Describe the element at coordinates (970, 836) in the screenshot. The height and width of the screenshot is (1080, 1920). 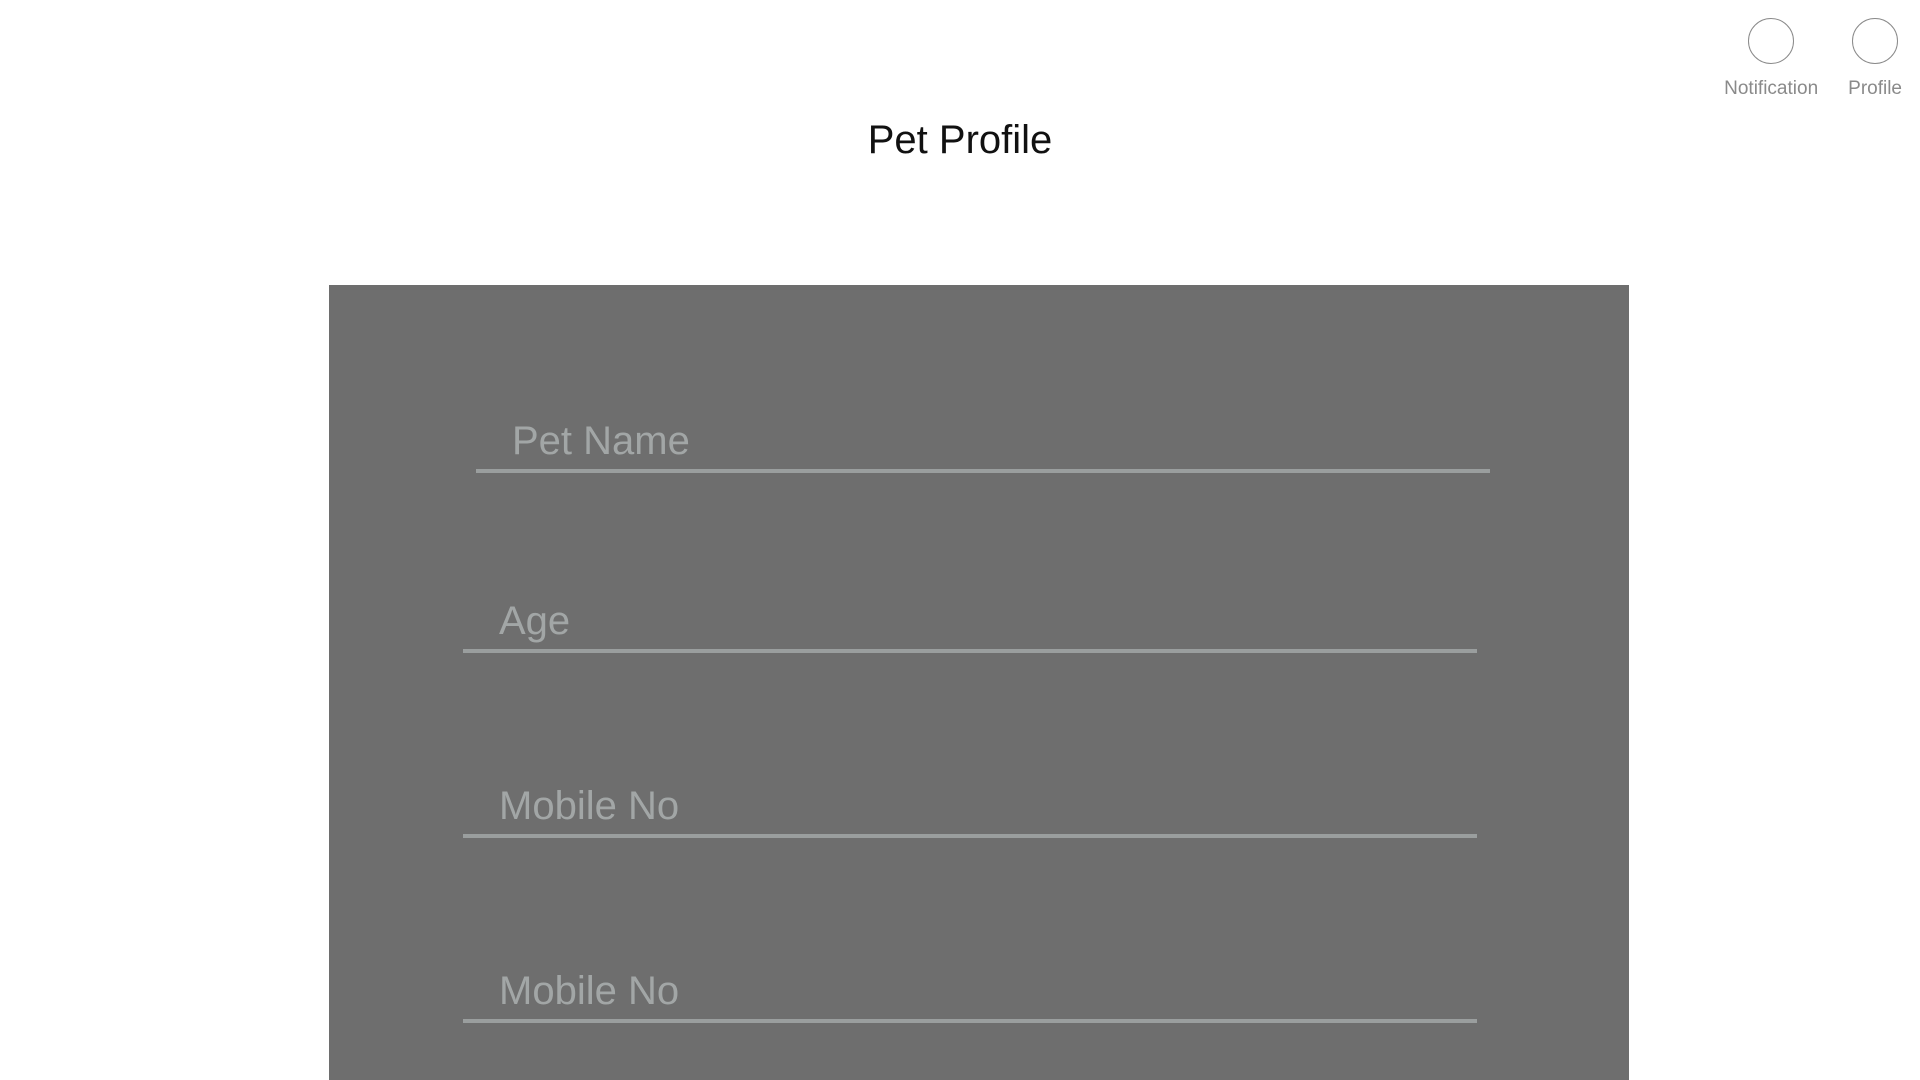
I see `mobile-no-underline` at that location.